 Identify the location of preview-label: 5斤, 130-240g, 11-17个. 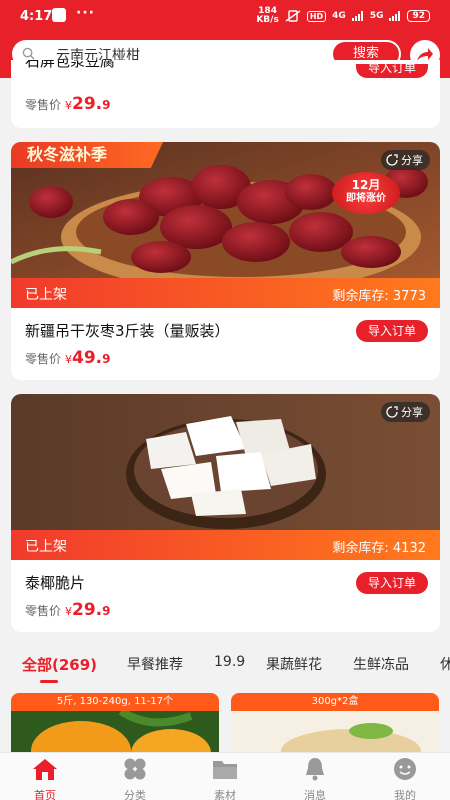
(115, 702).